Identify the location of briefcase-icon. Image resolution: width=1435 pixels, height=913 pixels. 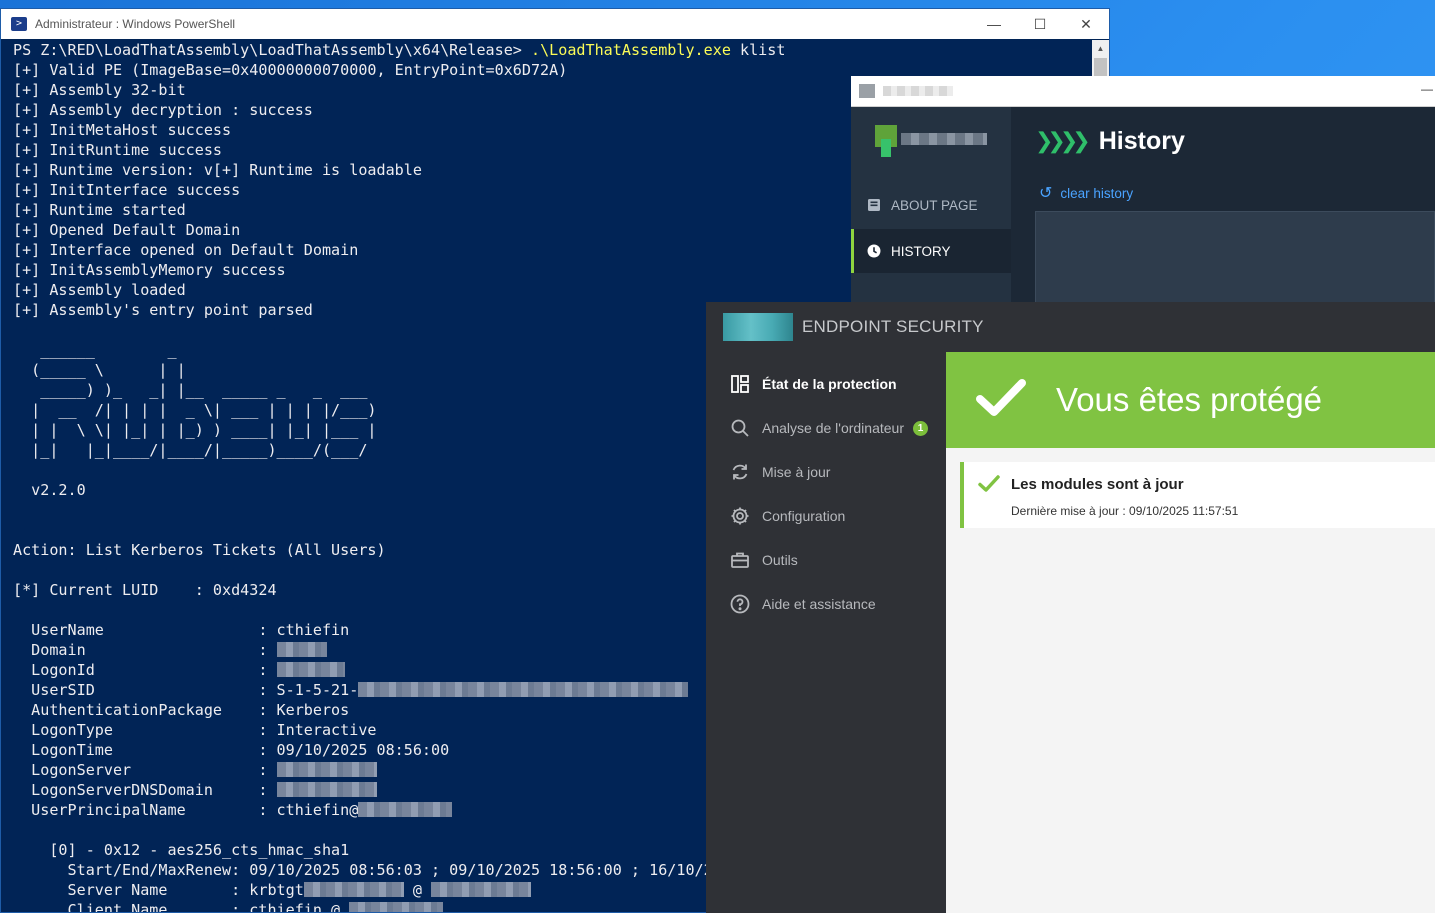
(740, 560).